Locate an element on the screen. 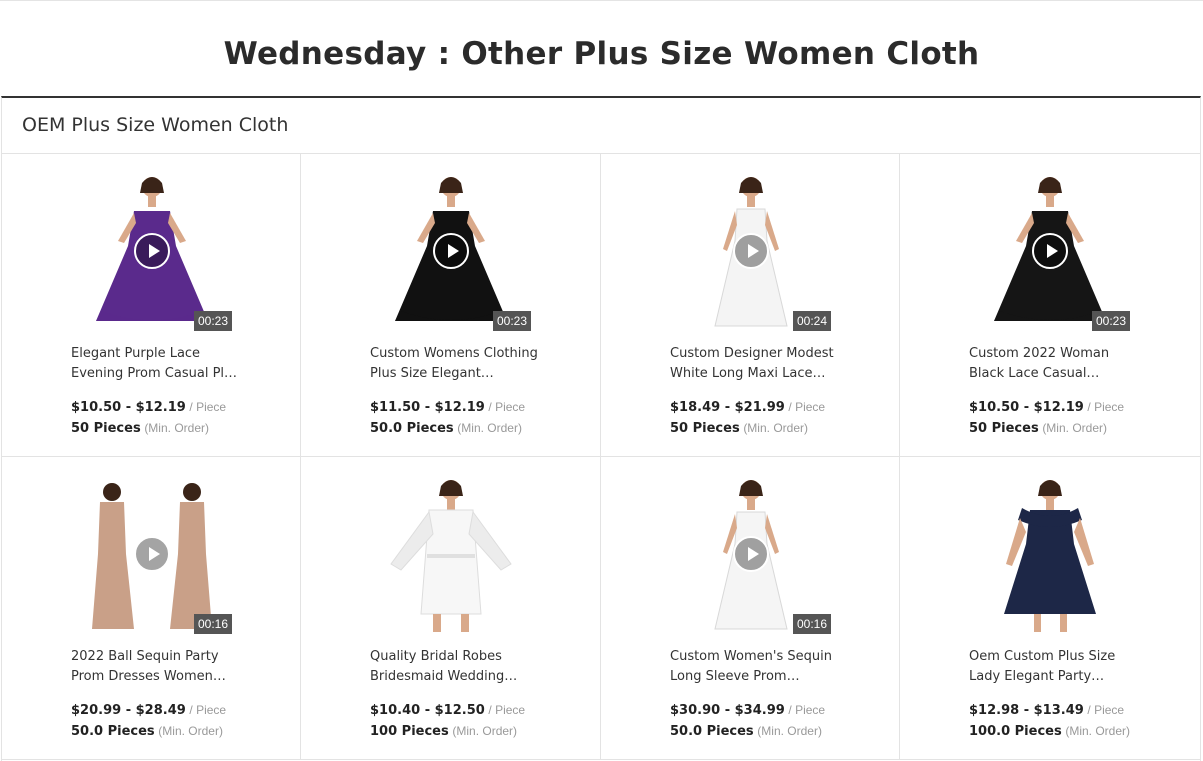 Image resolution: width=1203 pixels, height=761 pixels. price-range: $11.50 - $12.19 is located at coordinates (427, 407).